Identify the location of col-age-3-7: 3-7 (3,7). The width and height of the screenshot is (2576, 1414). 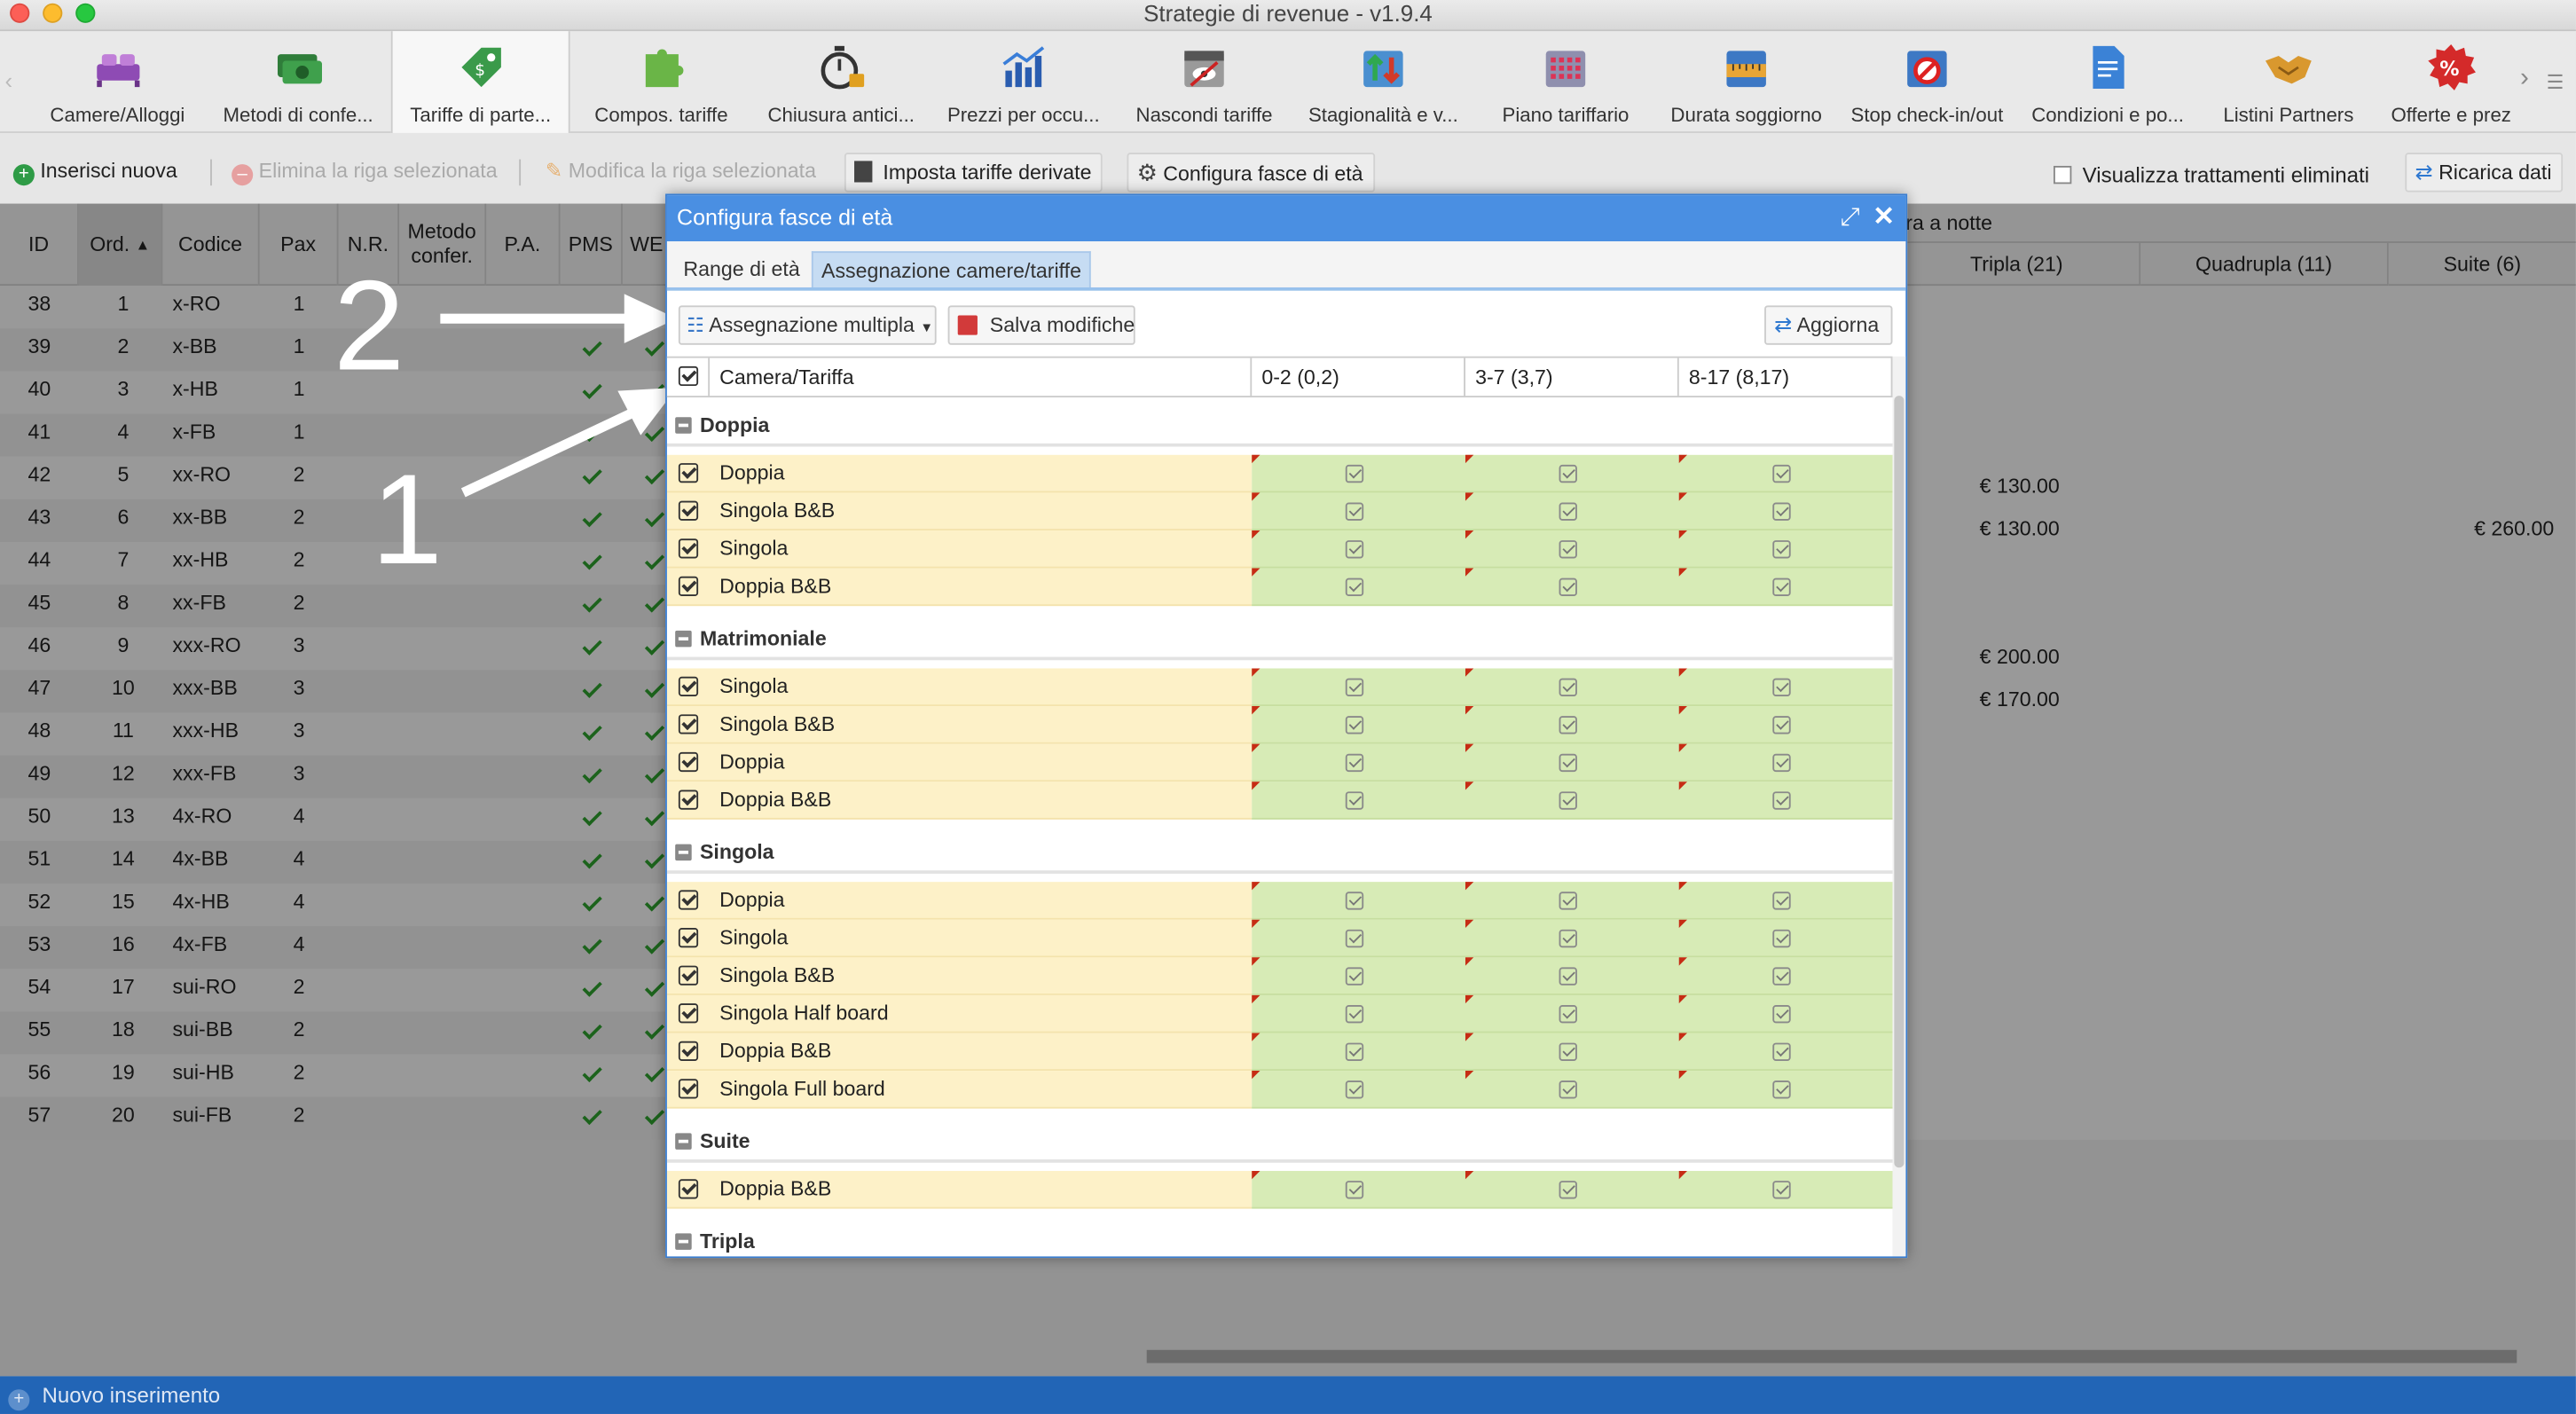
(1572, 377).